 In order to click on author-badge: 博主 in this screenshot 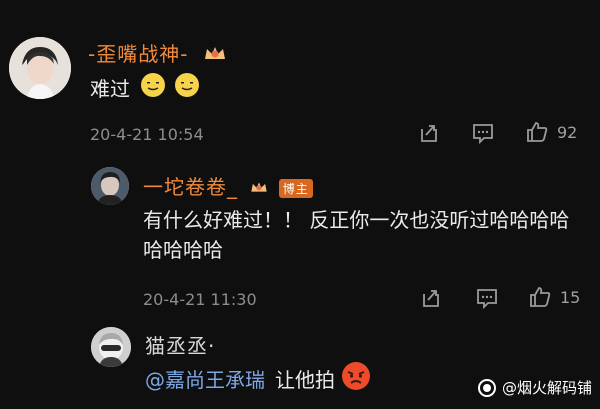, I will do `click(295, 188)`.